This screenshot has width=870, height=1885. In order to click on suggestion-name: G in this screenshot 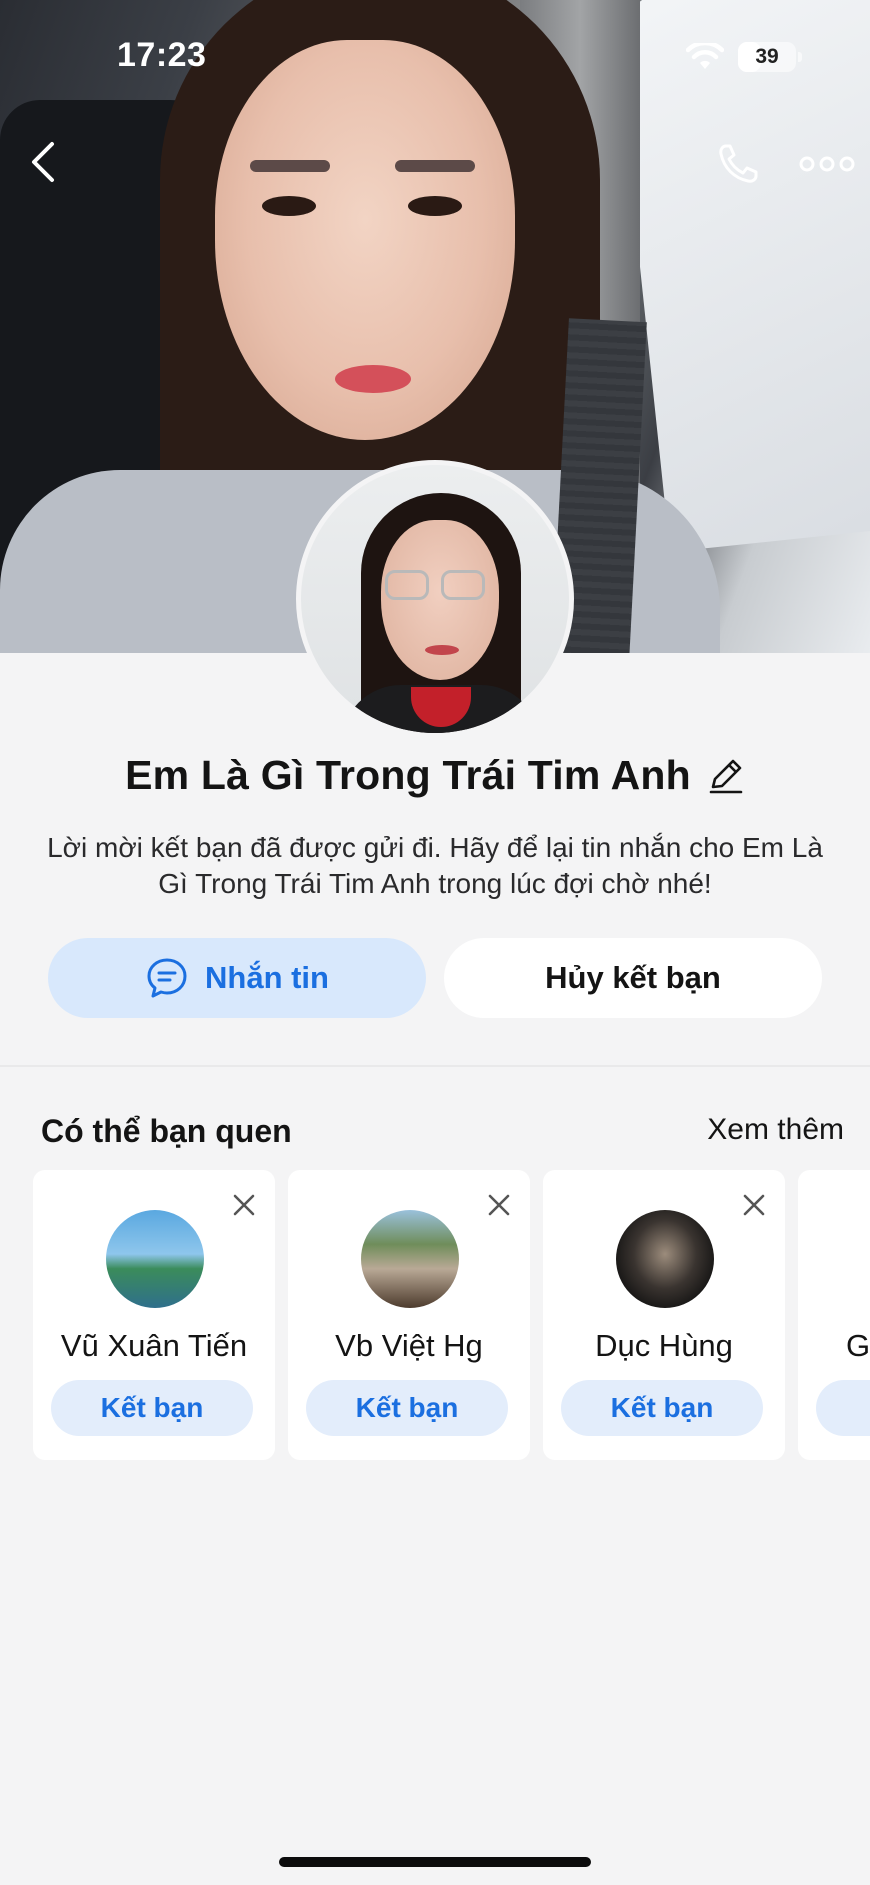, I will do `click(858, 1346)`.